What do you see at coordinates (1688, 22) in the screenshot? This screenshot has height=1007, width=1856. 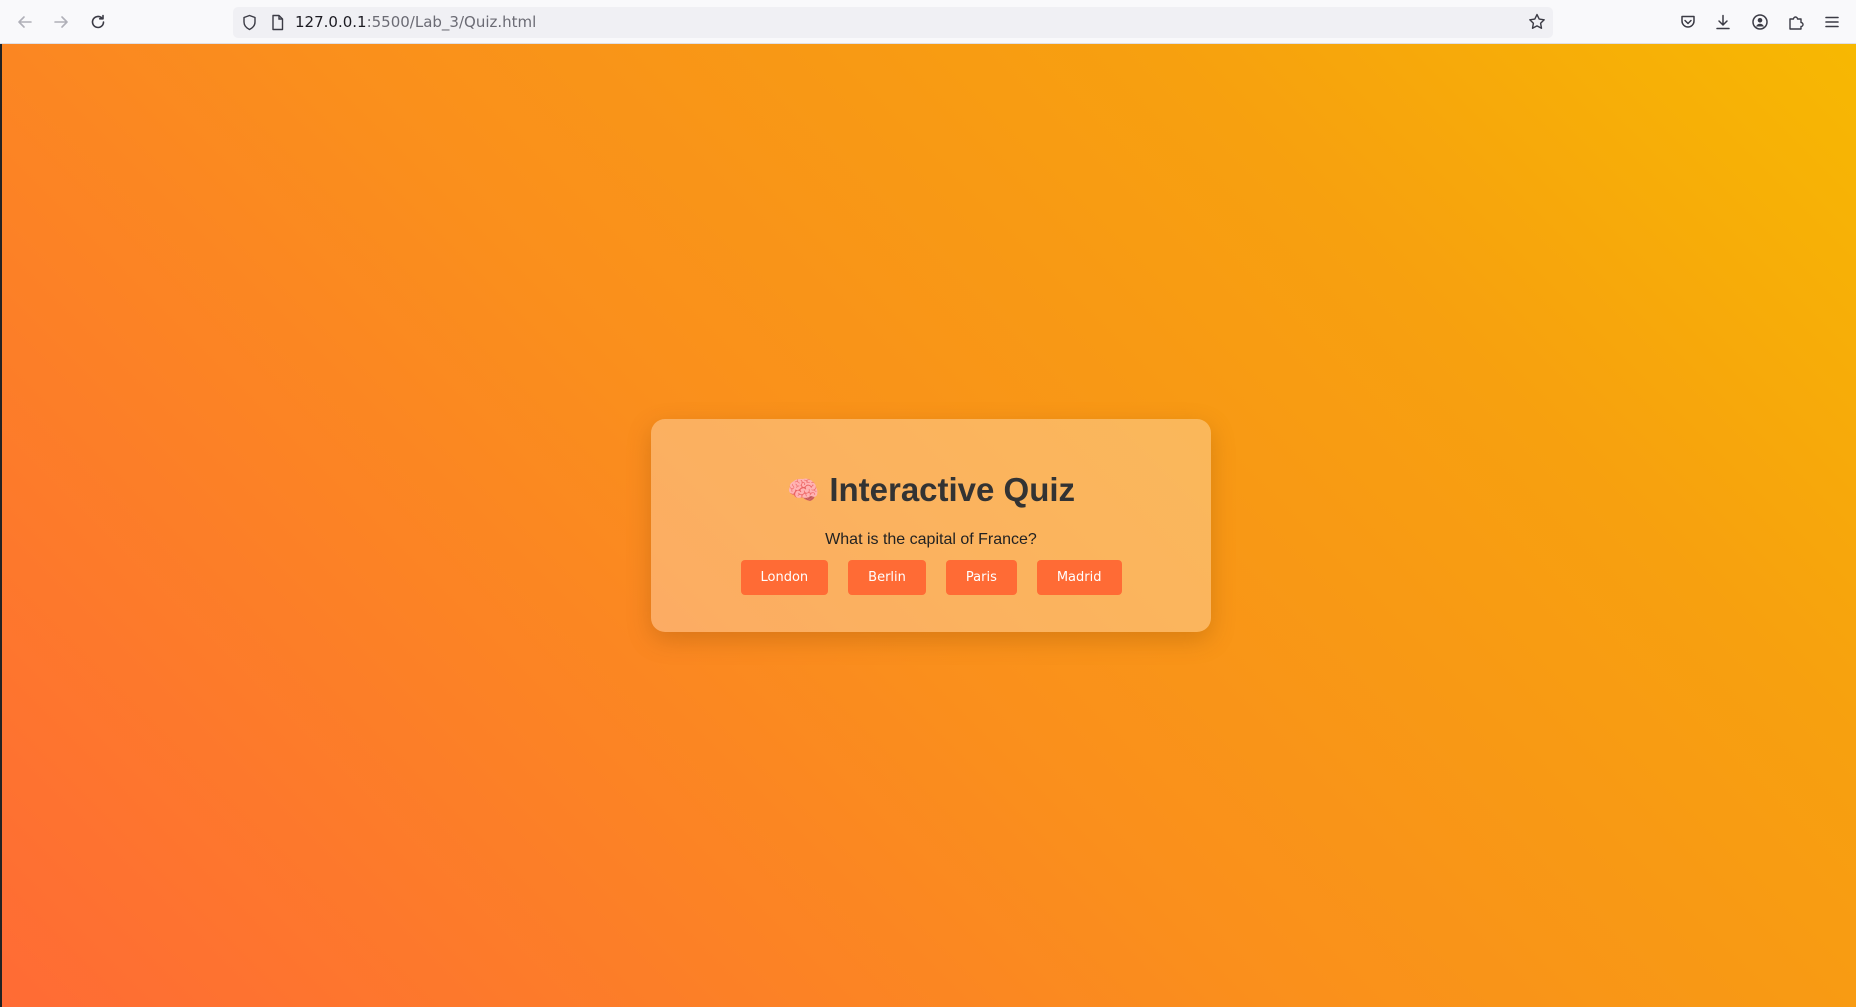 I see `pocket-icon` at bounding box center [1688, 22].